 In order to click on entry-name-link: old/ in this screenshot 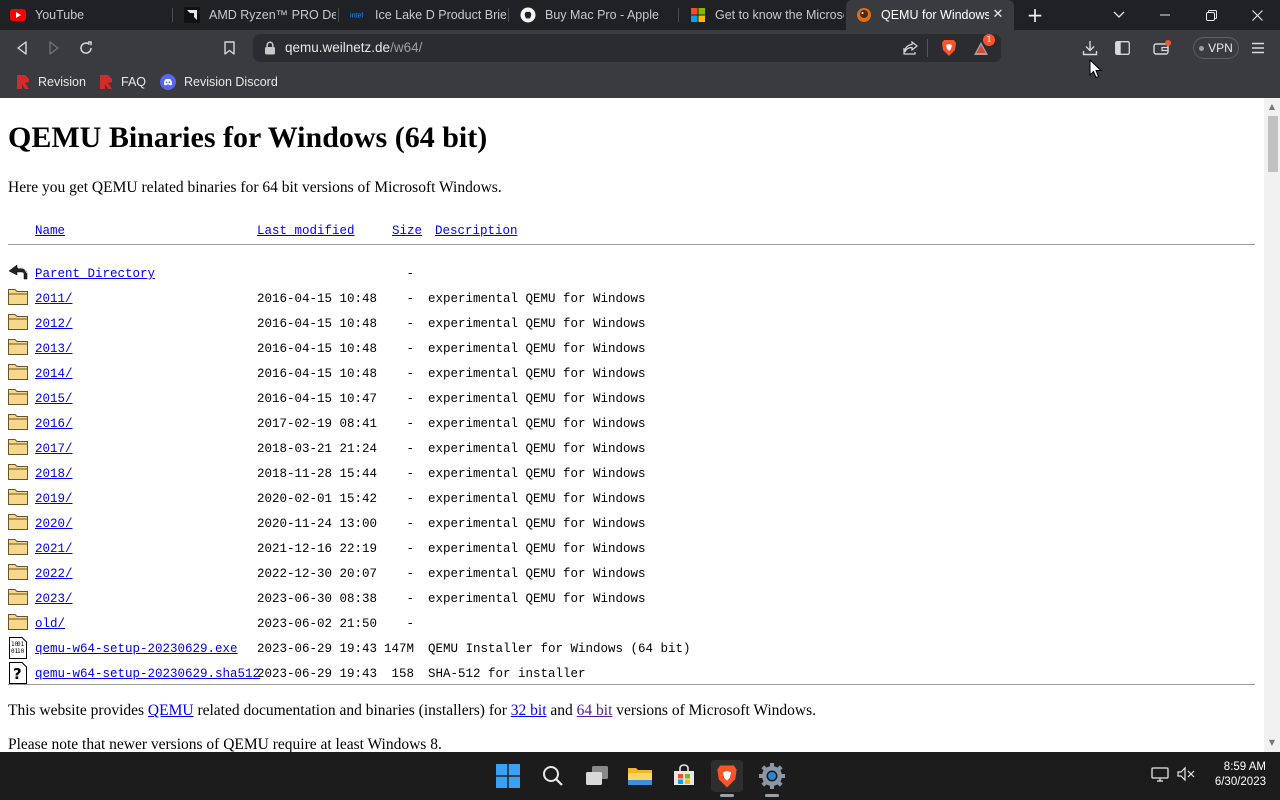, I will do `click(50, 624)`.